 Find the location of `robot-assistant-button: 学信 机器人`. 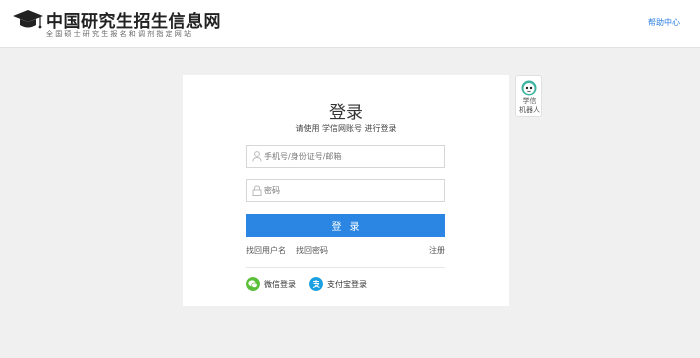

robot-assistant-button: 学信 机器人 is located at coordinates (528, 96).